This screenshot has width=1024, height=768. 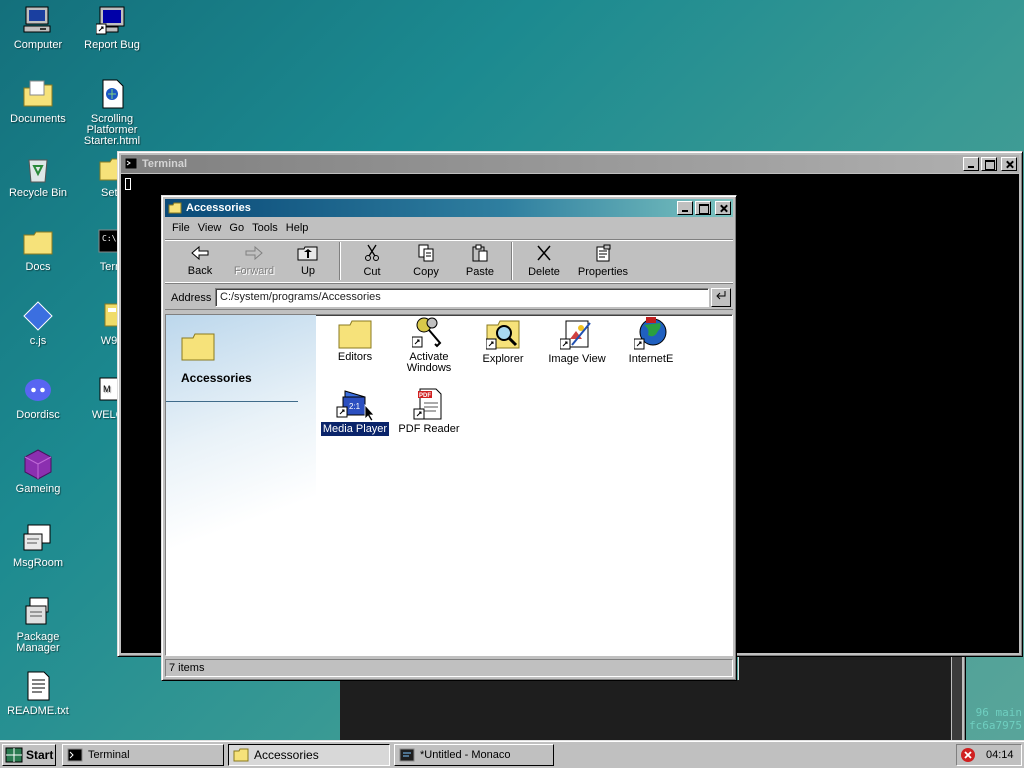 What do you see at coordinates (241, 485) in the screenshot?
I see `folder-side-panel: Accessories` at bounding box center [241, 485].